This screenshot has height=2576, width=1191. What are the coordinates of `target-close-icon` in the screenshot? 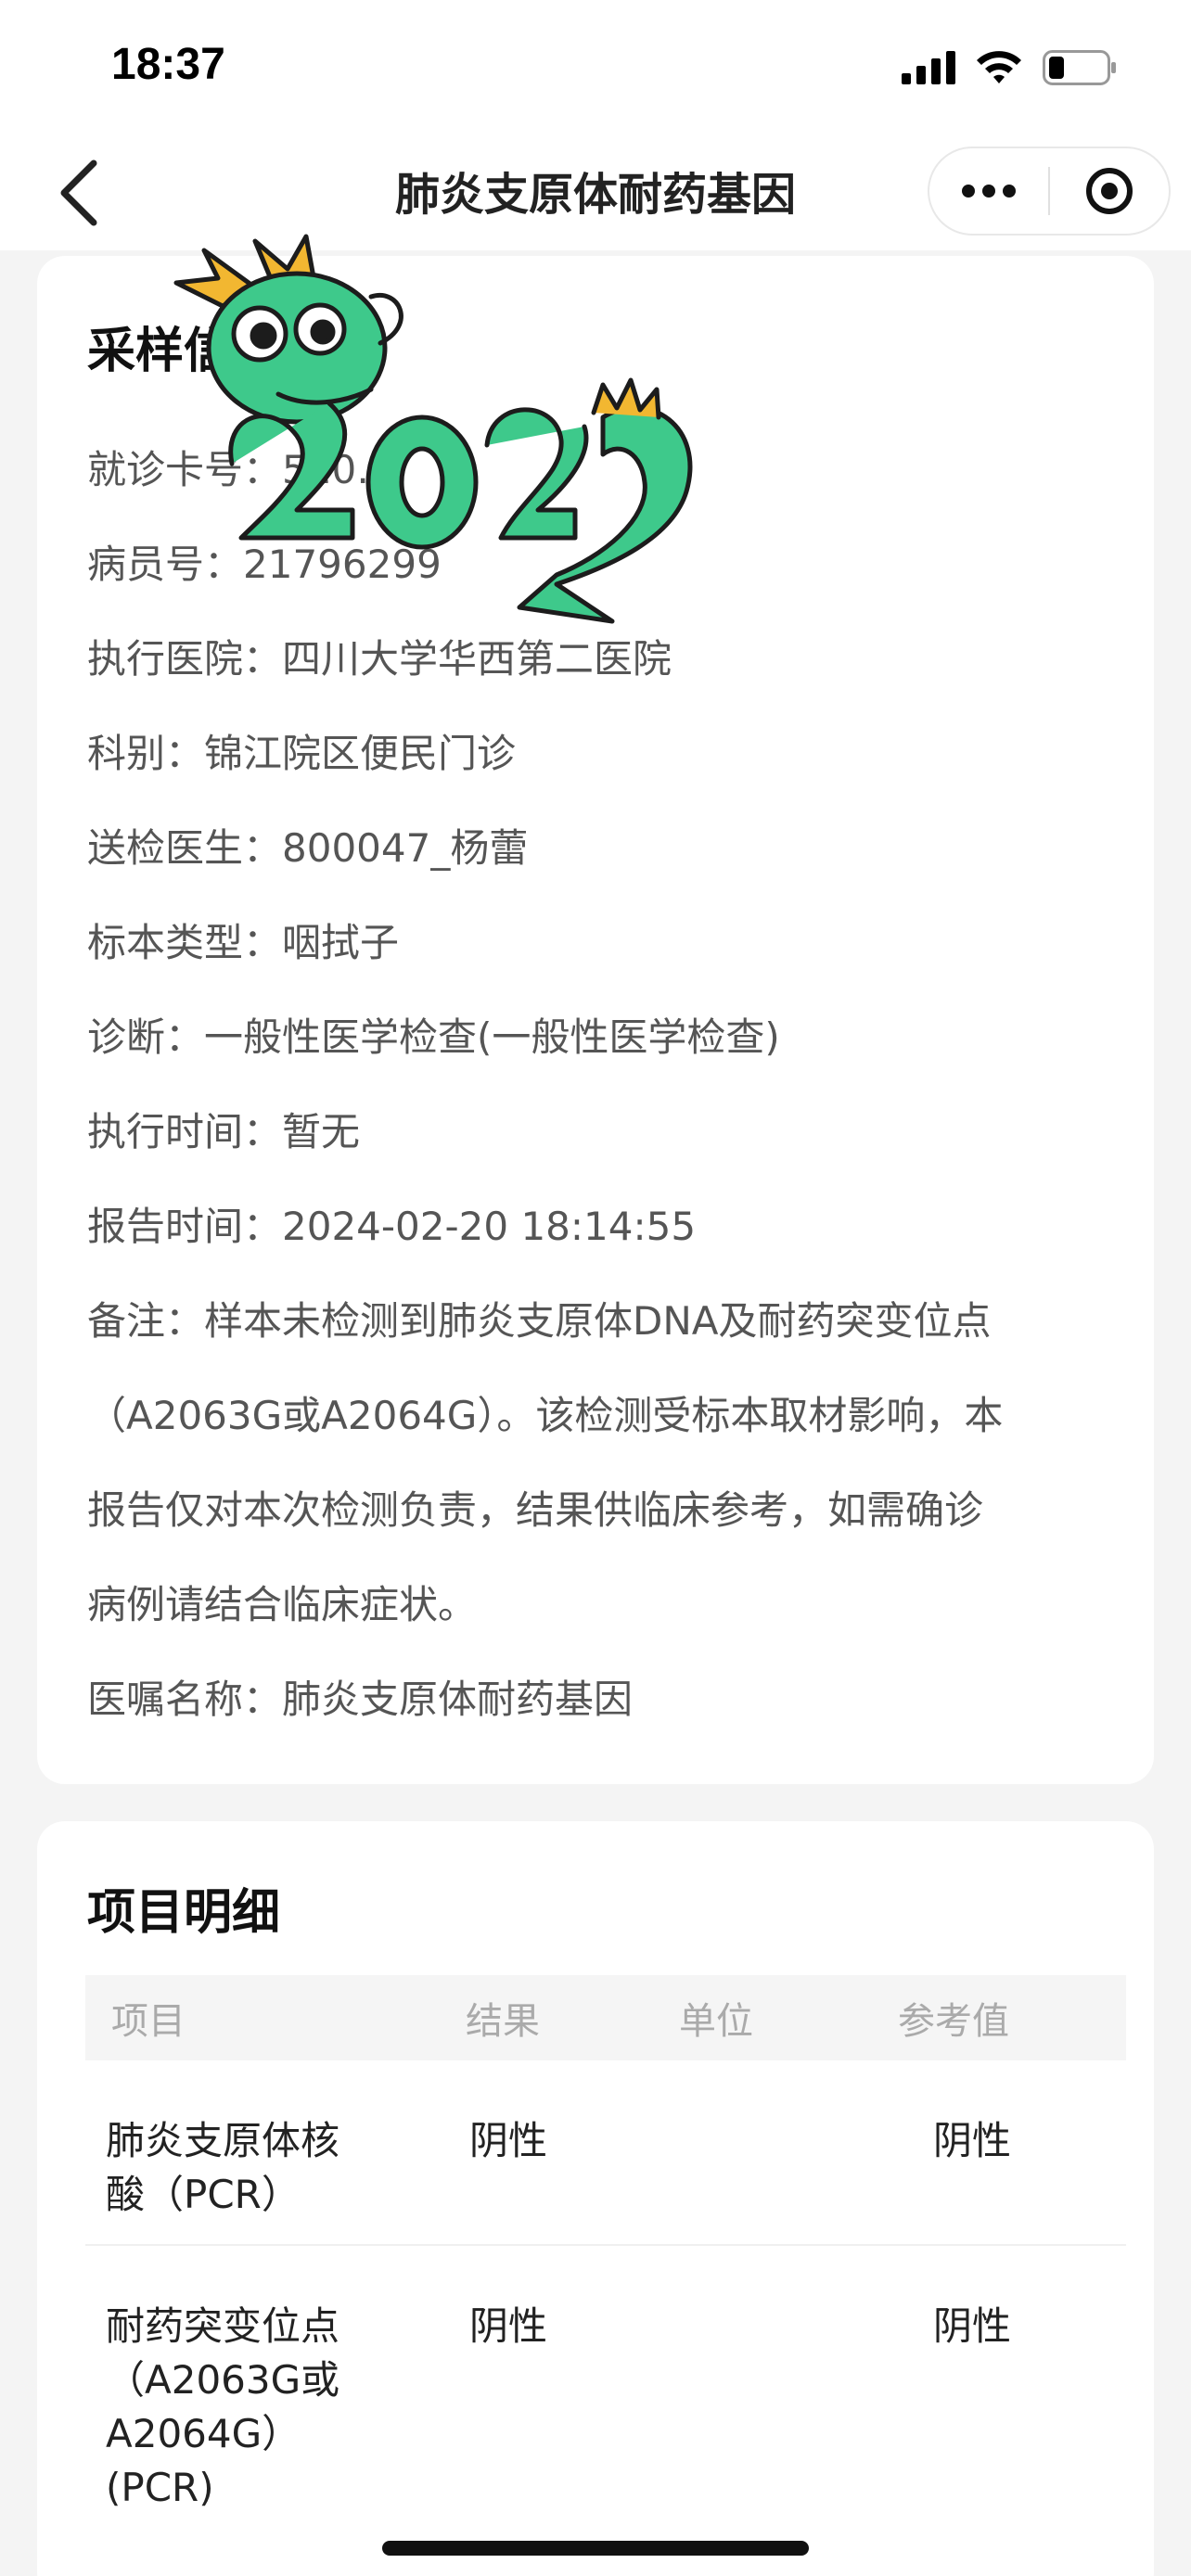 It's located at (1109, 191).